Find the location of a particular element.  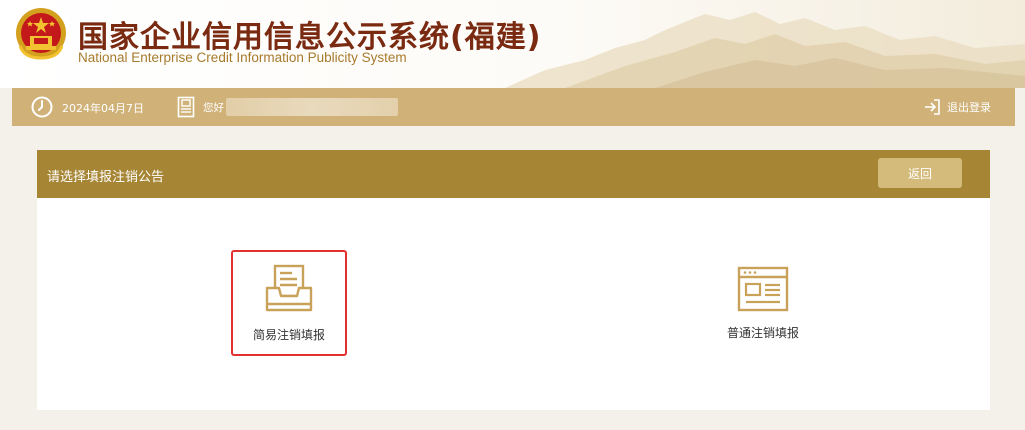

logout-button: 退出登录 is located at coordinates (957, 107).